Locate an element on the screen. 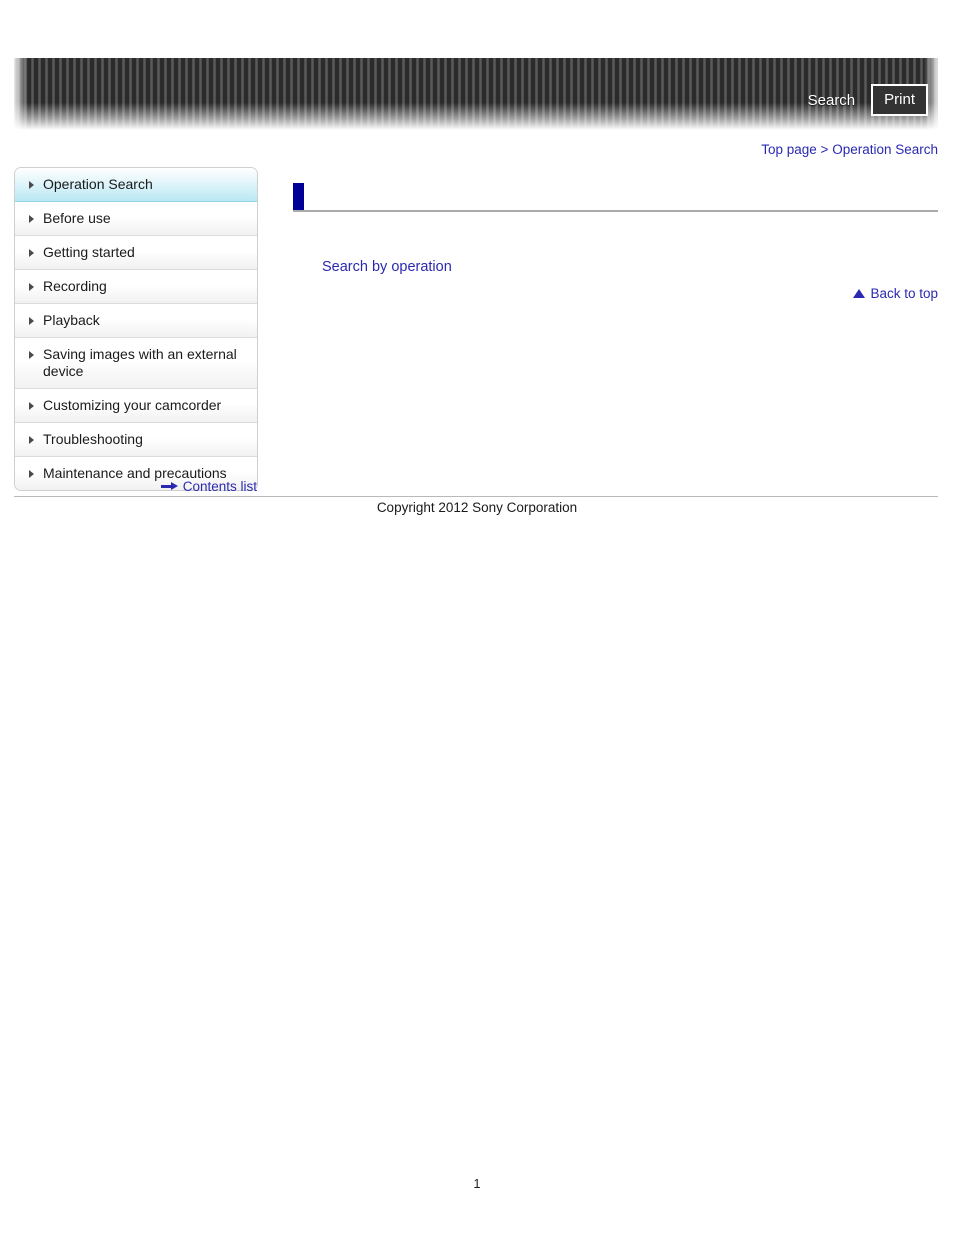  search-by-operation-link: Search by operation is located at coordinates (387, 267).